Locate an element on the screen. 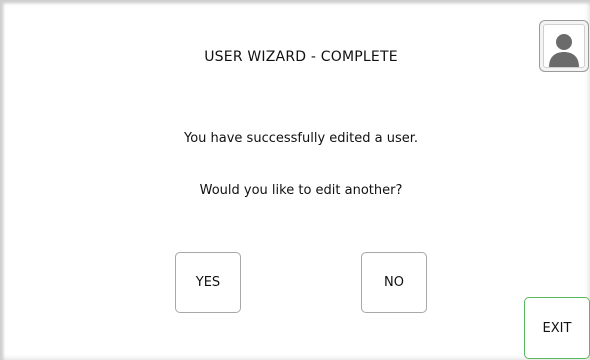  exit-button: EXIT is located at coordinates (557, 328).